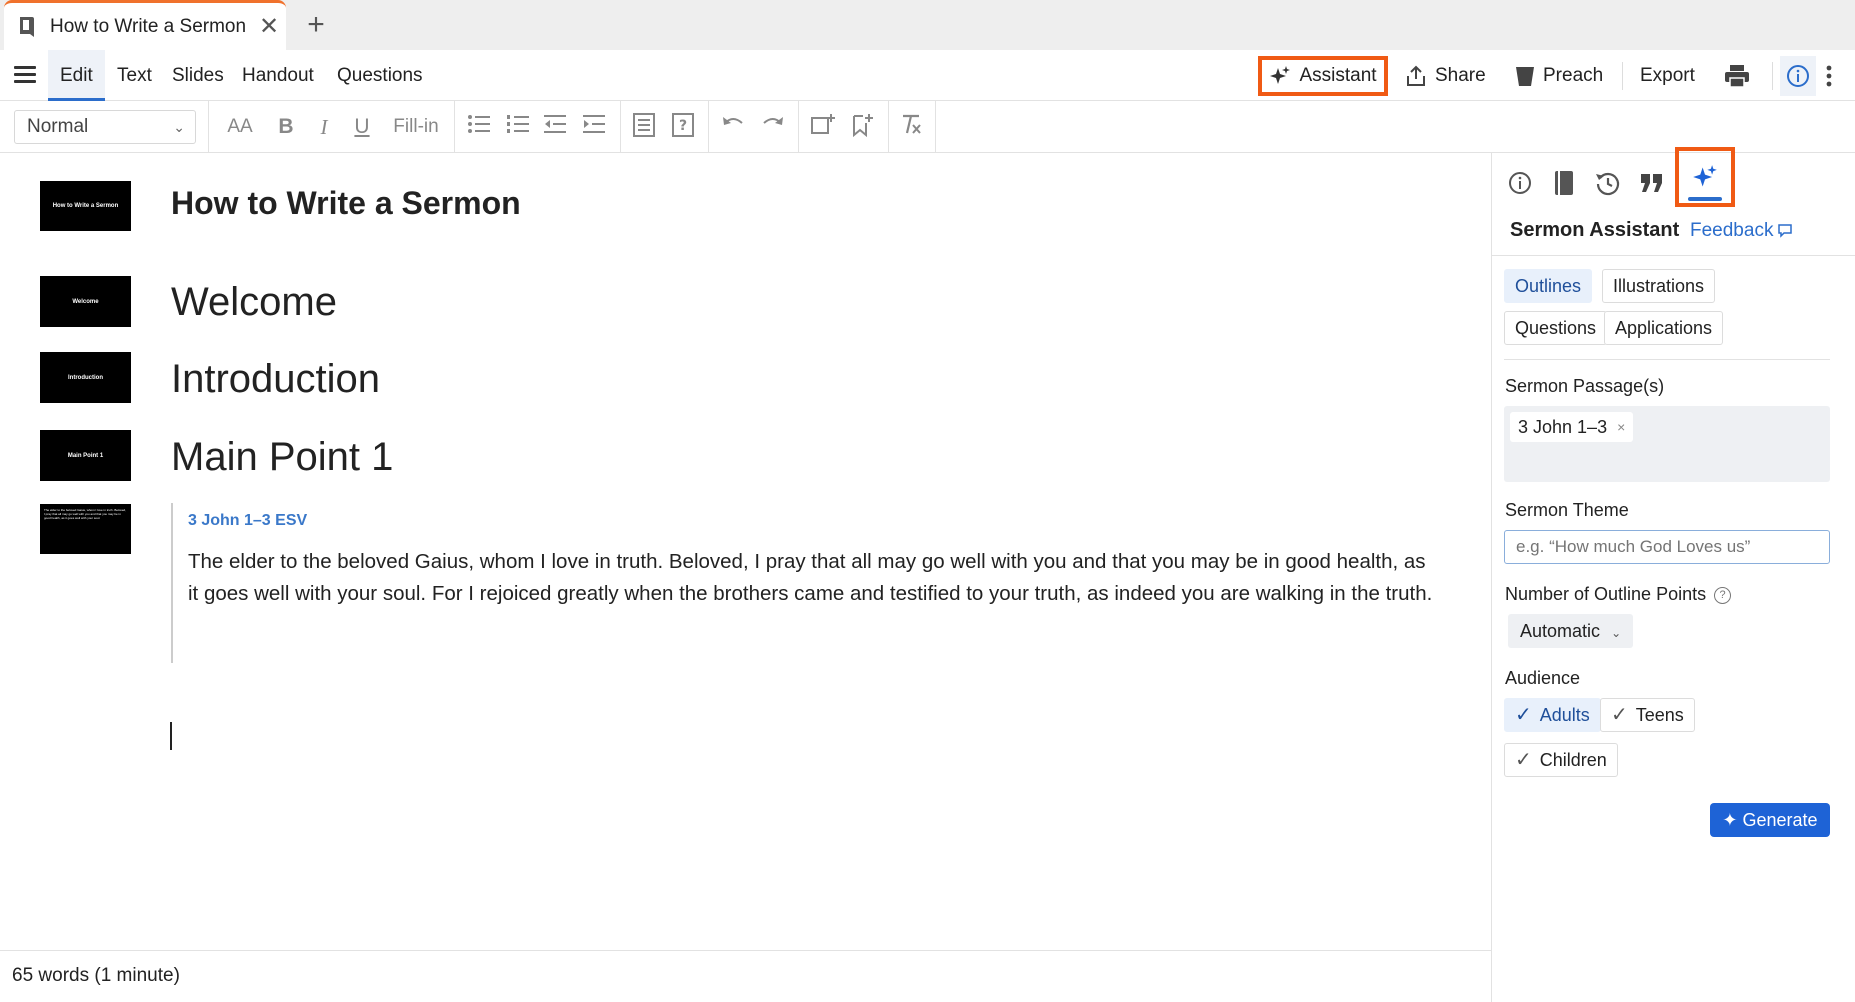 This screenshot has width=1855, height=1002. What do you see at coordinates (911, 127) in the screenshot?
I see `clear-formatting-icon` at bounding box center [911, 127].